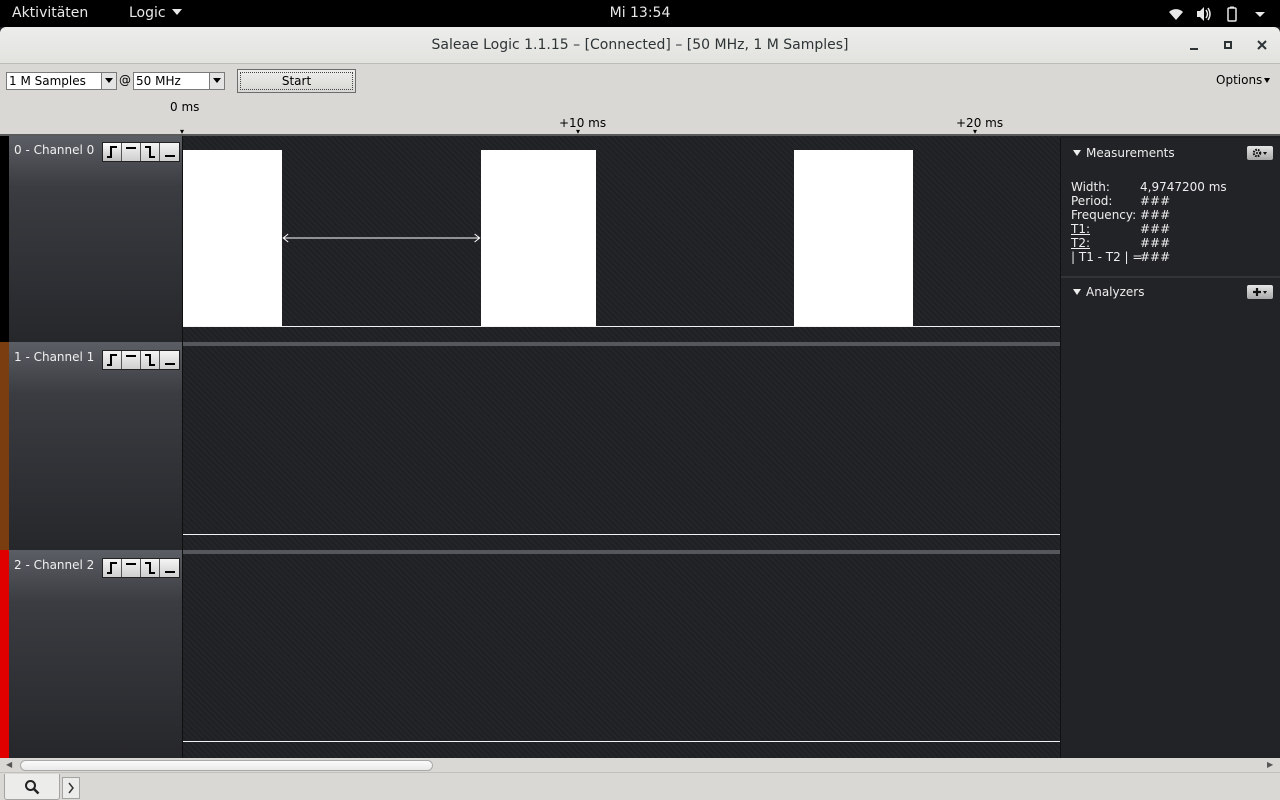 This screenshot has width=1280, height=800. What do you see at coordinates (91, 654) in the screenshot?
I see `channel-label-area: 2 - Channel 2` at bounding box center [91, 654].